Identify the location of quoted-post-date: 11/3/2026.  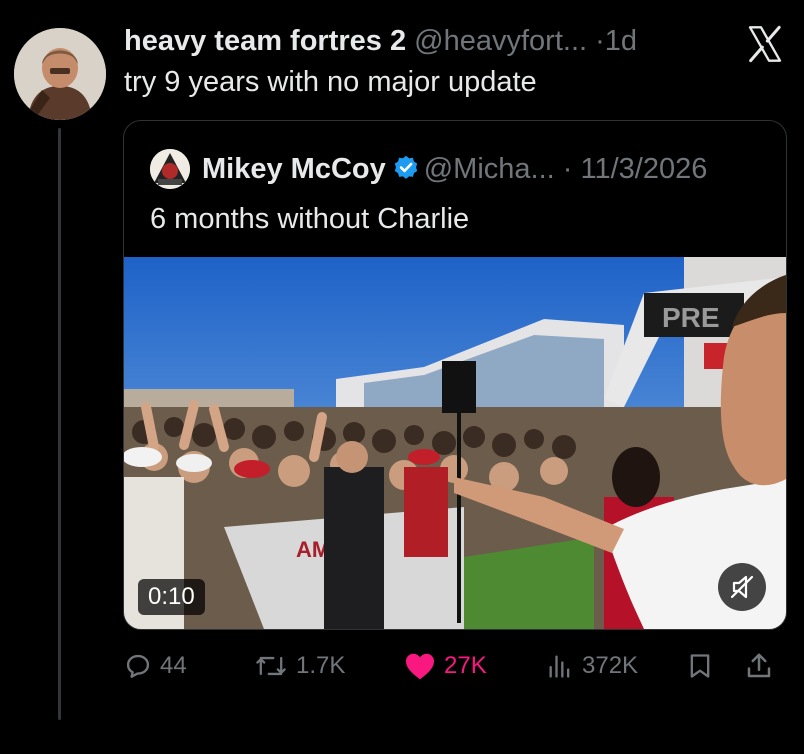
(644, 169).